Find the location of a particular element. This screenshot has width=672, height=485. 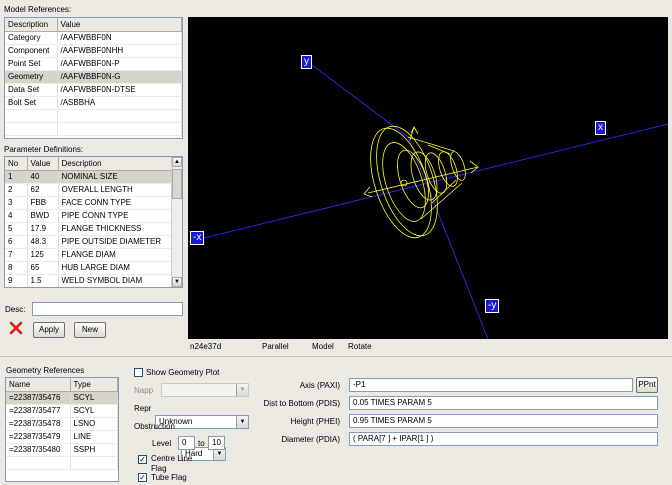

table-row: Component/AAFWBBF0NHH is located at coordinates (93, 51).